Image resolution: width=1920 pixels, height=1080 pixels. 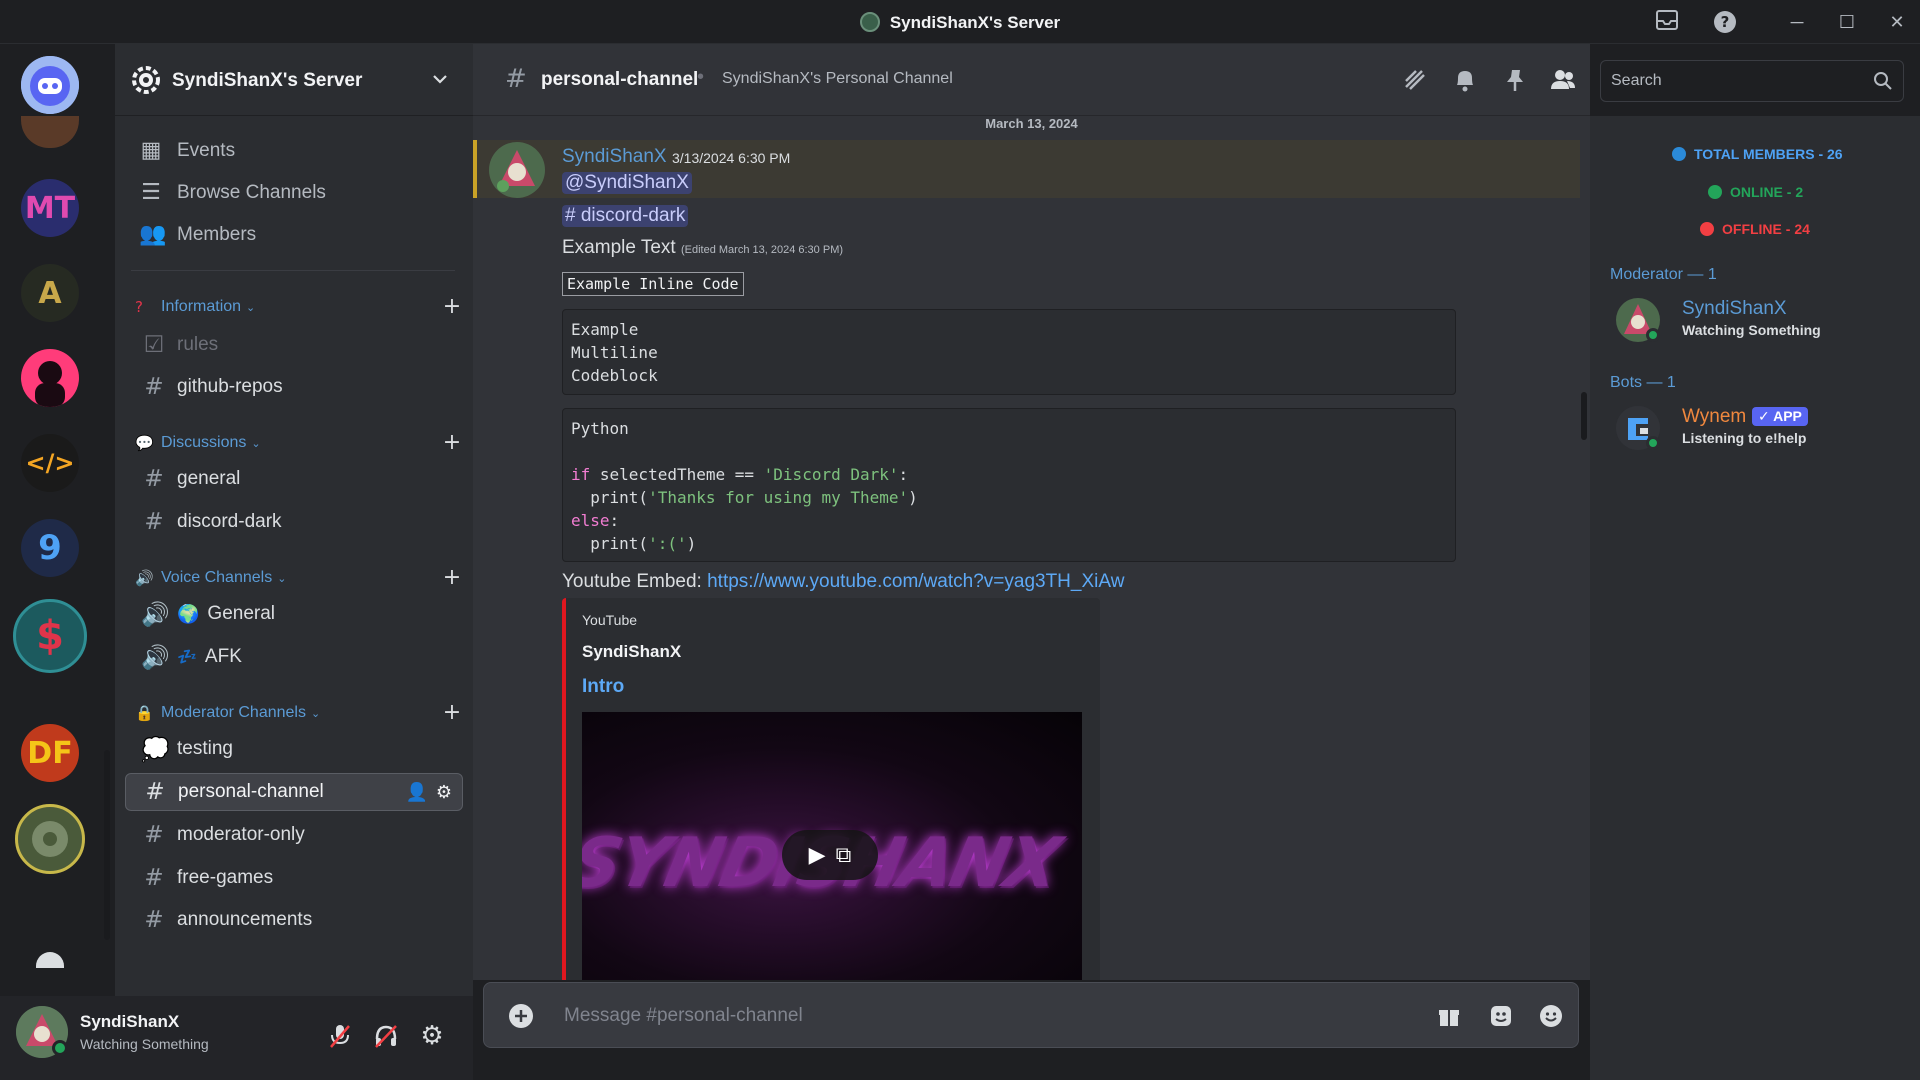 I want to click on video-thumbnail: SYNDISHANX ▶ ⧉, so click(x=832, y=846).